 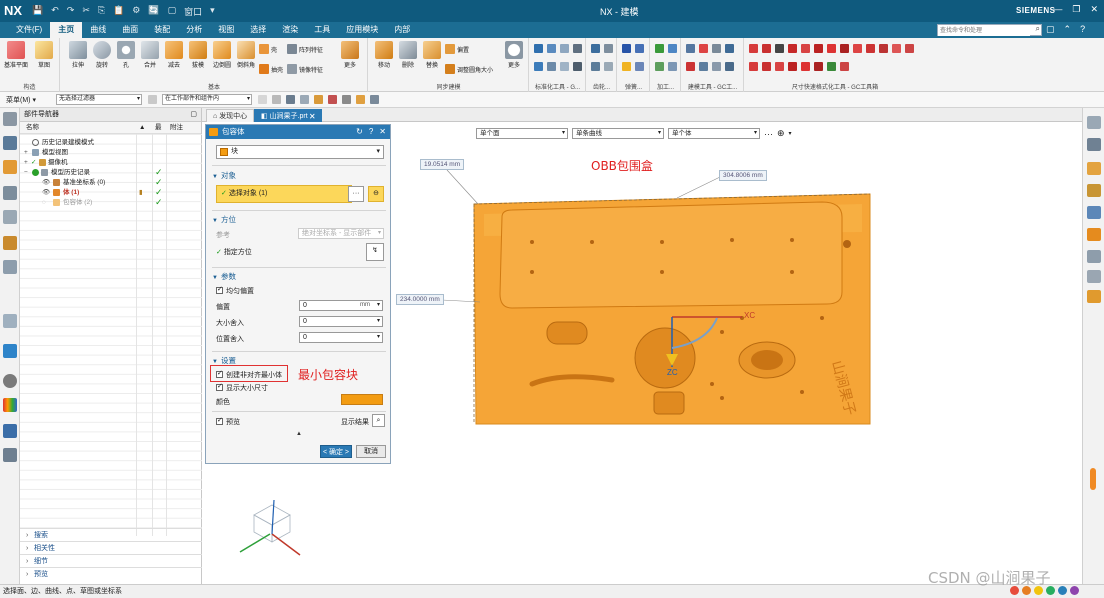 What do you see at coordinates (332, 99) in the screenshot?
I see `endpoint-snap-icon` at bounding box center [332, 99].